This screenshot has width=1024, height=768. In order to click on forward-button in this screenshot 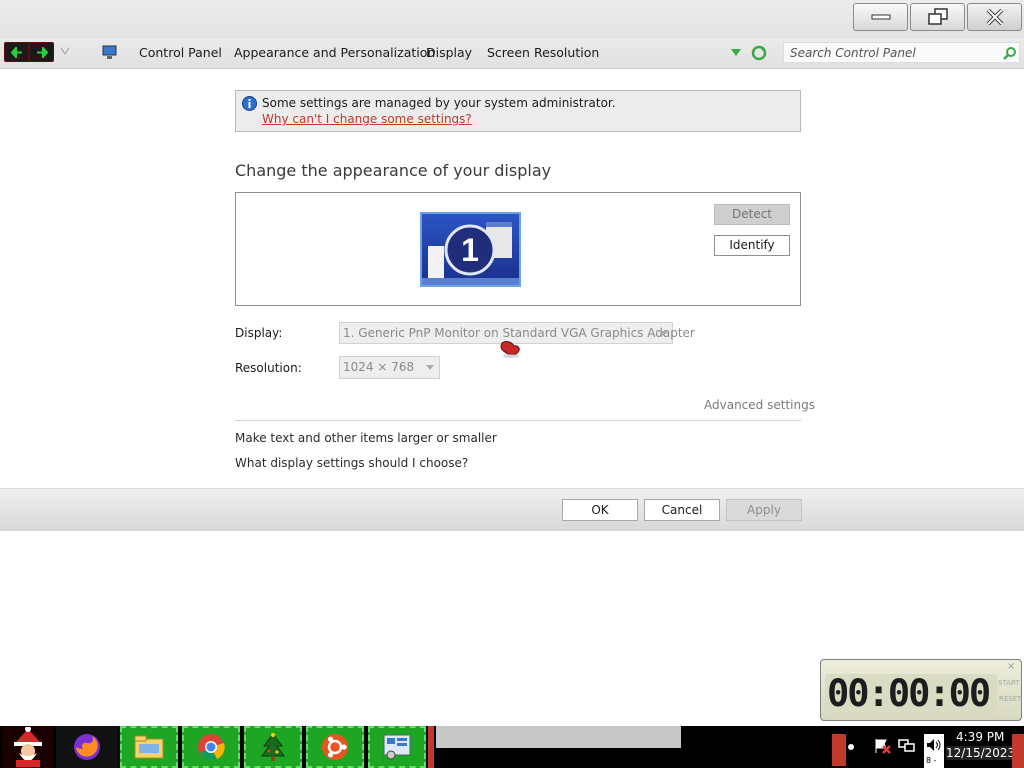, I will do `click(41, 52)`.